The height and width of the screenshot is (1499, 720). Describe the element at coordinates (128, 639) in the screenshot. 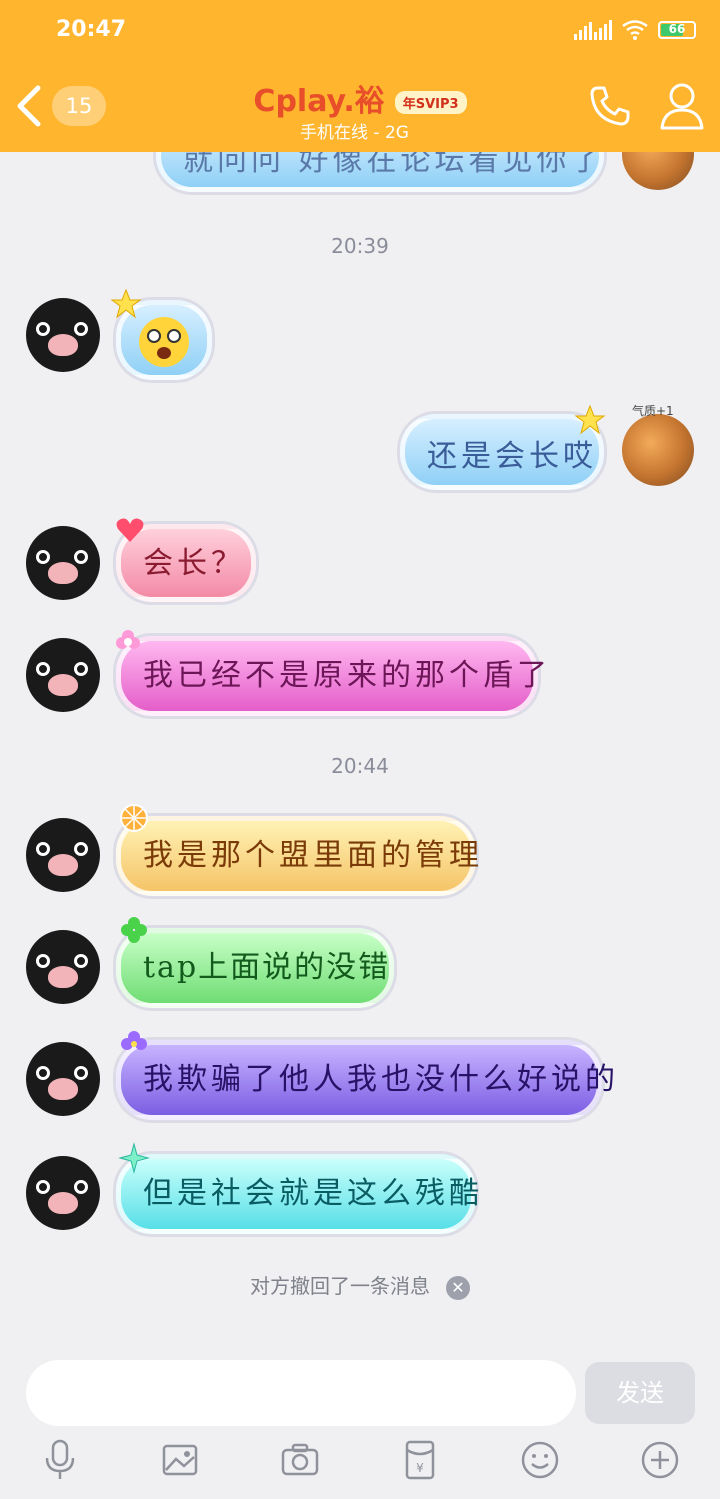

I see `flower-decoration-icon` at that location.